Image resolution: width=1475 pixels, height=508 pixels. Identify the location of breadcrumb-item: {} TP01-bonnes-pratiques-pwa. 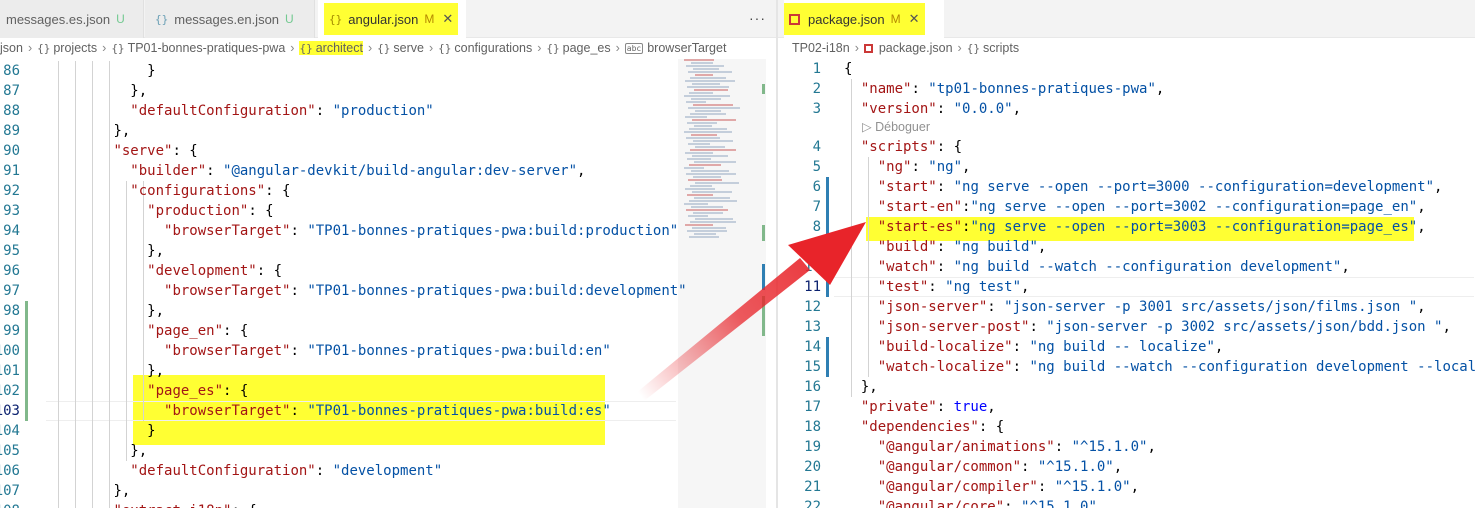
(198, 48).